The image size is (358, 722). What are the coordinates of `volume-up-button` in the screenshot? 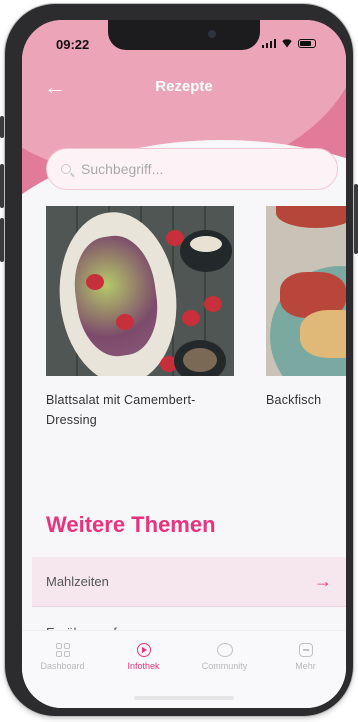 It's located at (2, 186).